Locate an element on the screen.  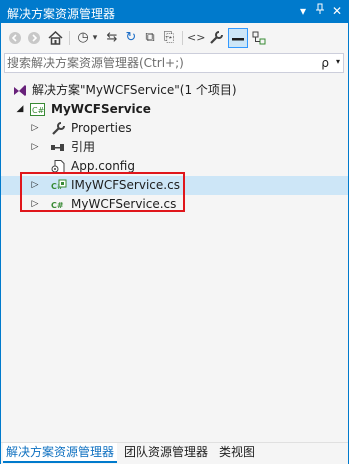
bottom-tab-bar: 解决方案资源管理器 团队资源管理器 类视图 is located at coordinates (174, 453).